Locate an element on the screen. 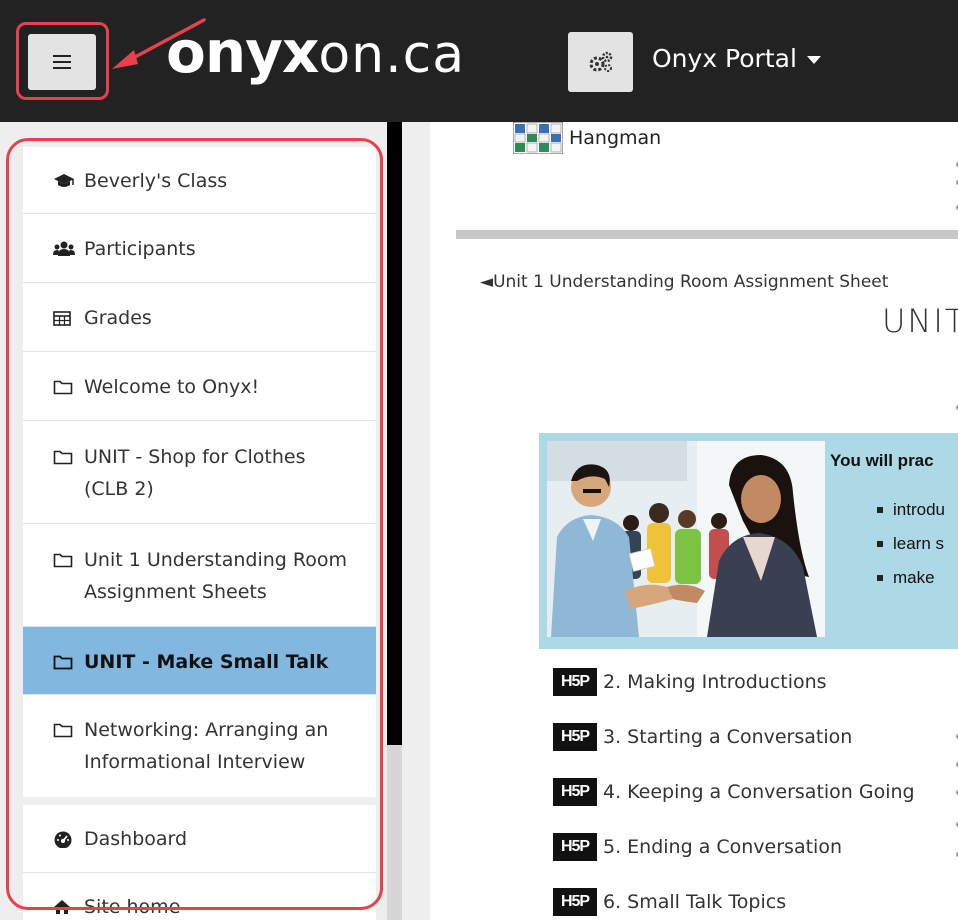  sidebar-item-shop-for-clothes: UNIT - Shop for Clothes (CLB 2) is located at coordinates (199, 472).